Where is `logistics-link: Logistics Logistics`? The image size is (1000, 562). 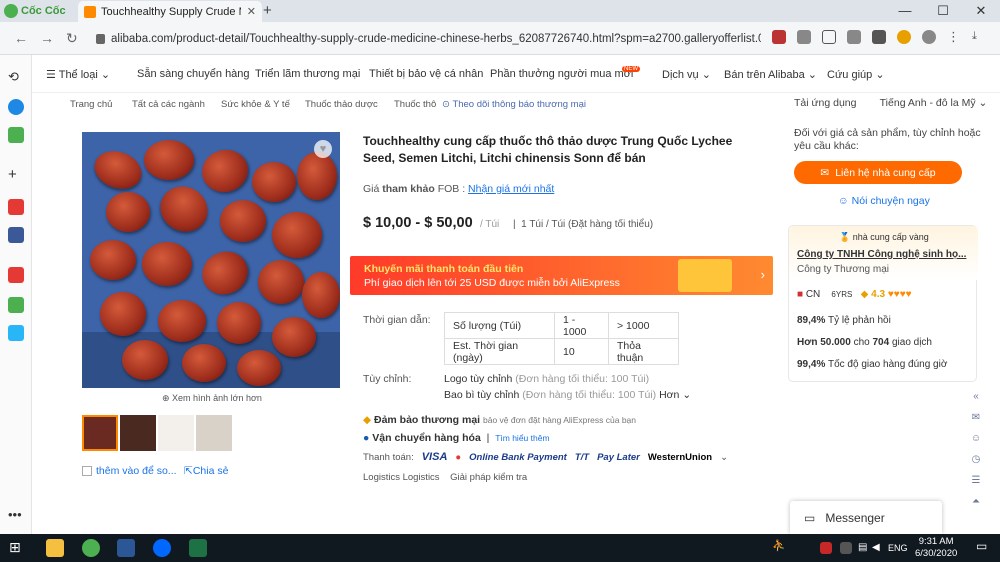
logistics-link: Logistics Logistics is located at coordinates (401, 477).